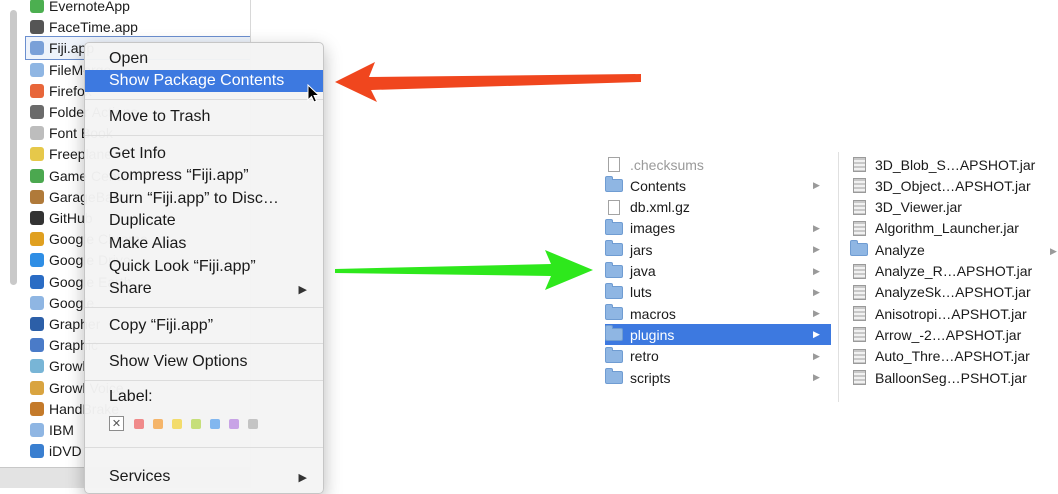  What do you see at coordinates (204, 477) in the screenshot?
I see `menu-item-services: Services ▶` at bounding box center [204, 477].